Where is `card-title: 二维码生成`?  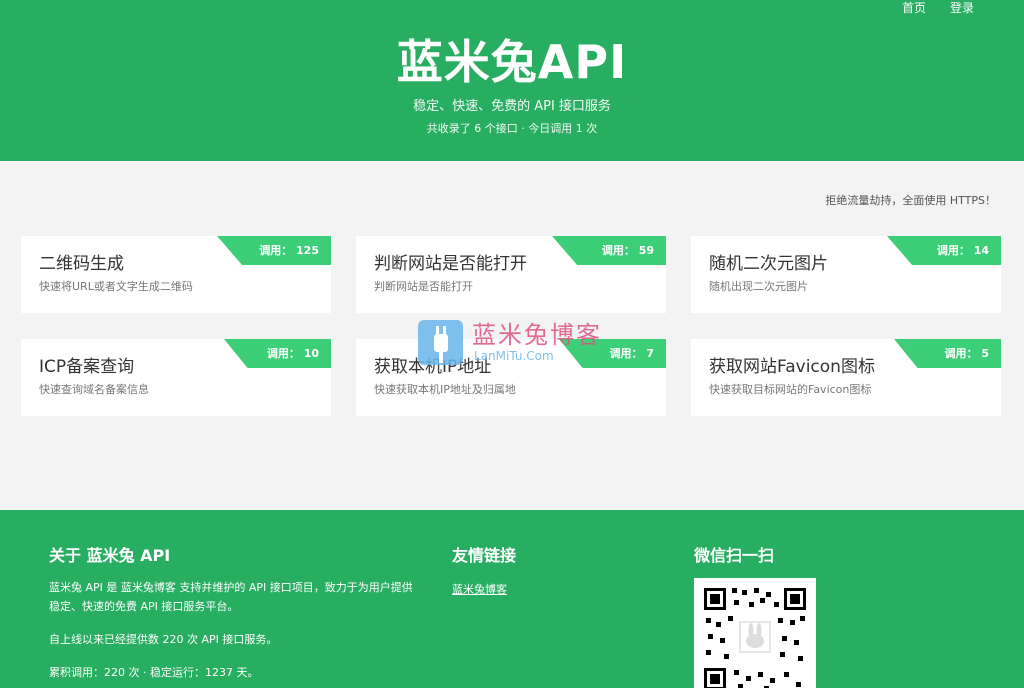
card-title: 二维码生成 is located at coordinates (81, 264).